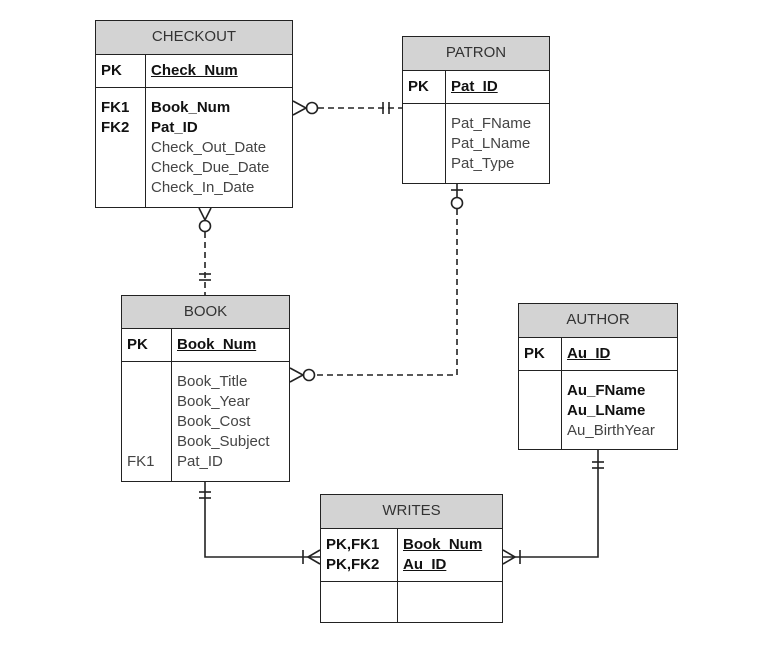 This screenshot has height=656, width=768. I want to click on attribute-row: Au_BirthYear, so click(622, 431).